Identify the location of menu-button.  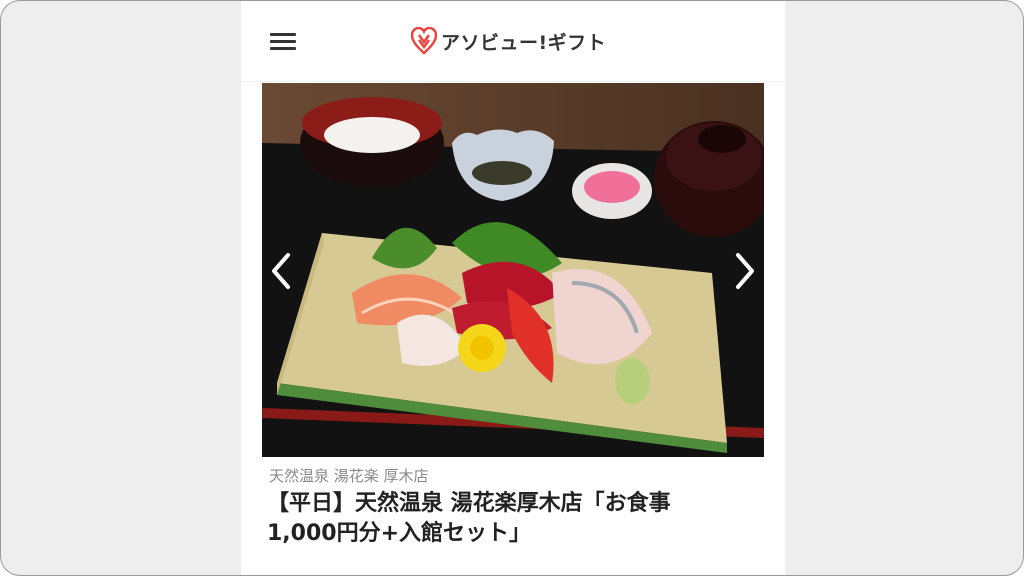
(284, 42).